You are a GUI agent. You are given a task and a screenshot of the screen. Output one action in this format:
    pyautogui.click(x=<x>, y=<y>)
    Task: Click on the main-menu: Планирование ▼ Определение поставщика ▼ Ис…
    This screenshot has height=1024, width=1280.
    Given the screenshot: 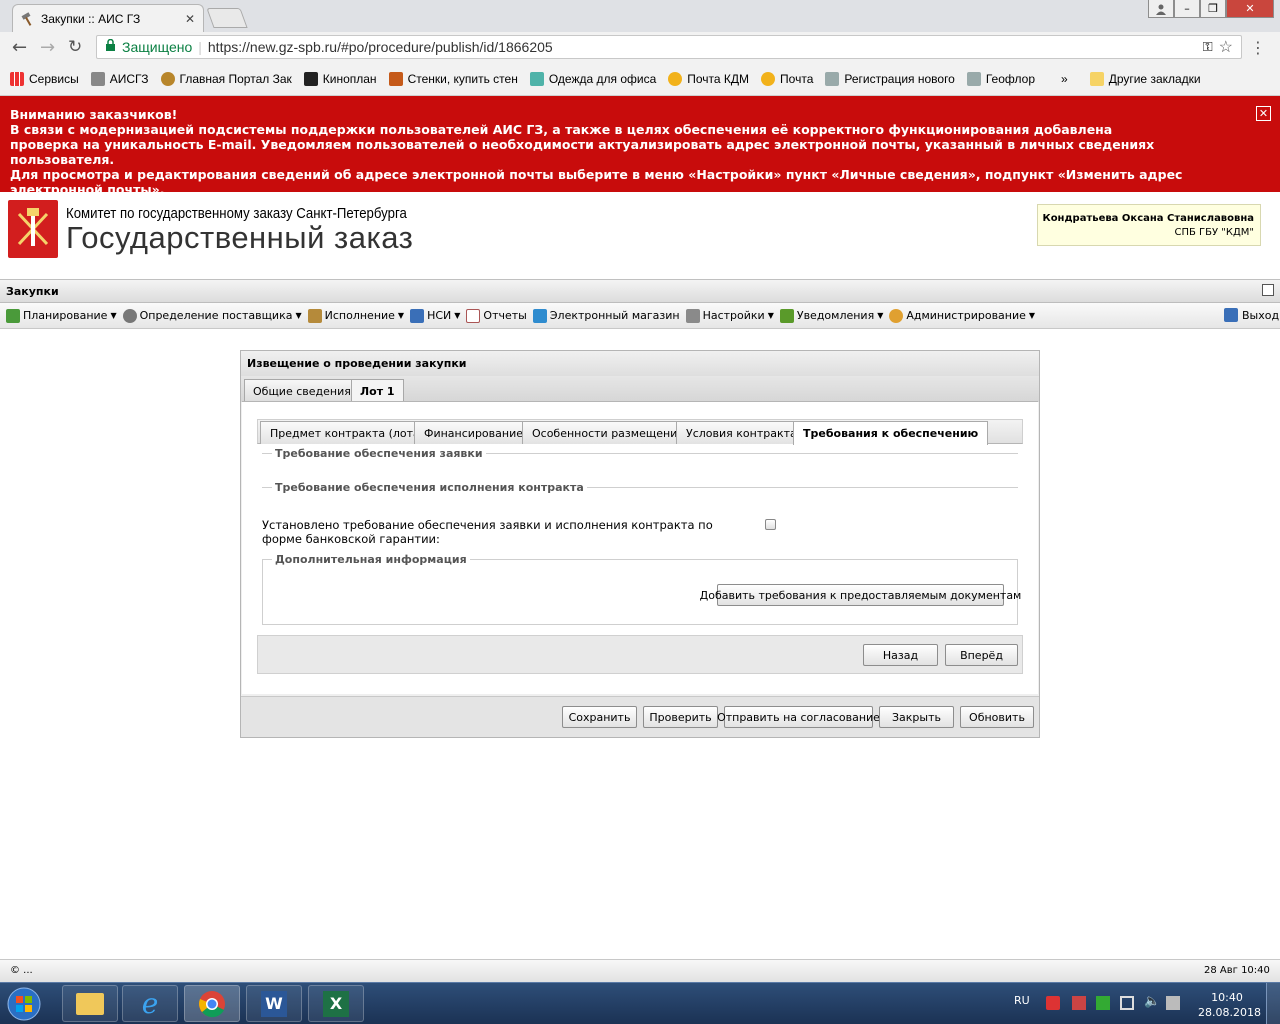 What is the action you would take?
    pyautogui.click(x=640, y=316)
    